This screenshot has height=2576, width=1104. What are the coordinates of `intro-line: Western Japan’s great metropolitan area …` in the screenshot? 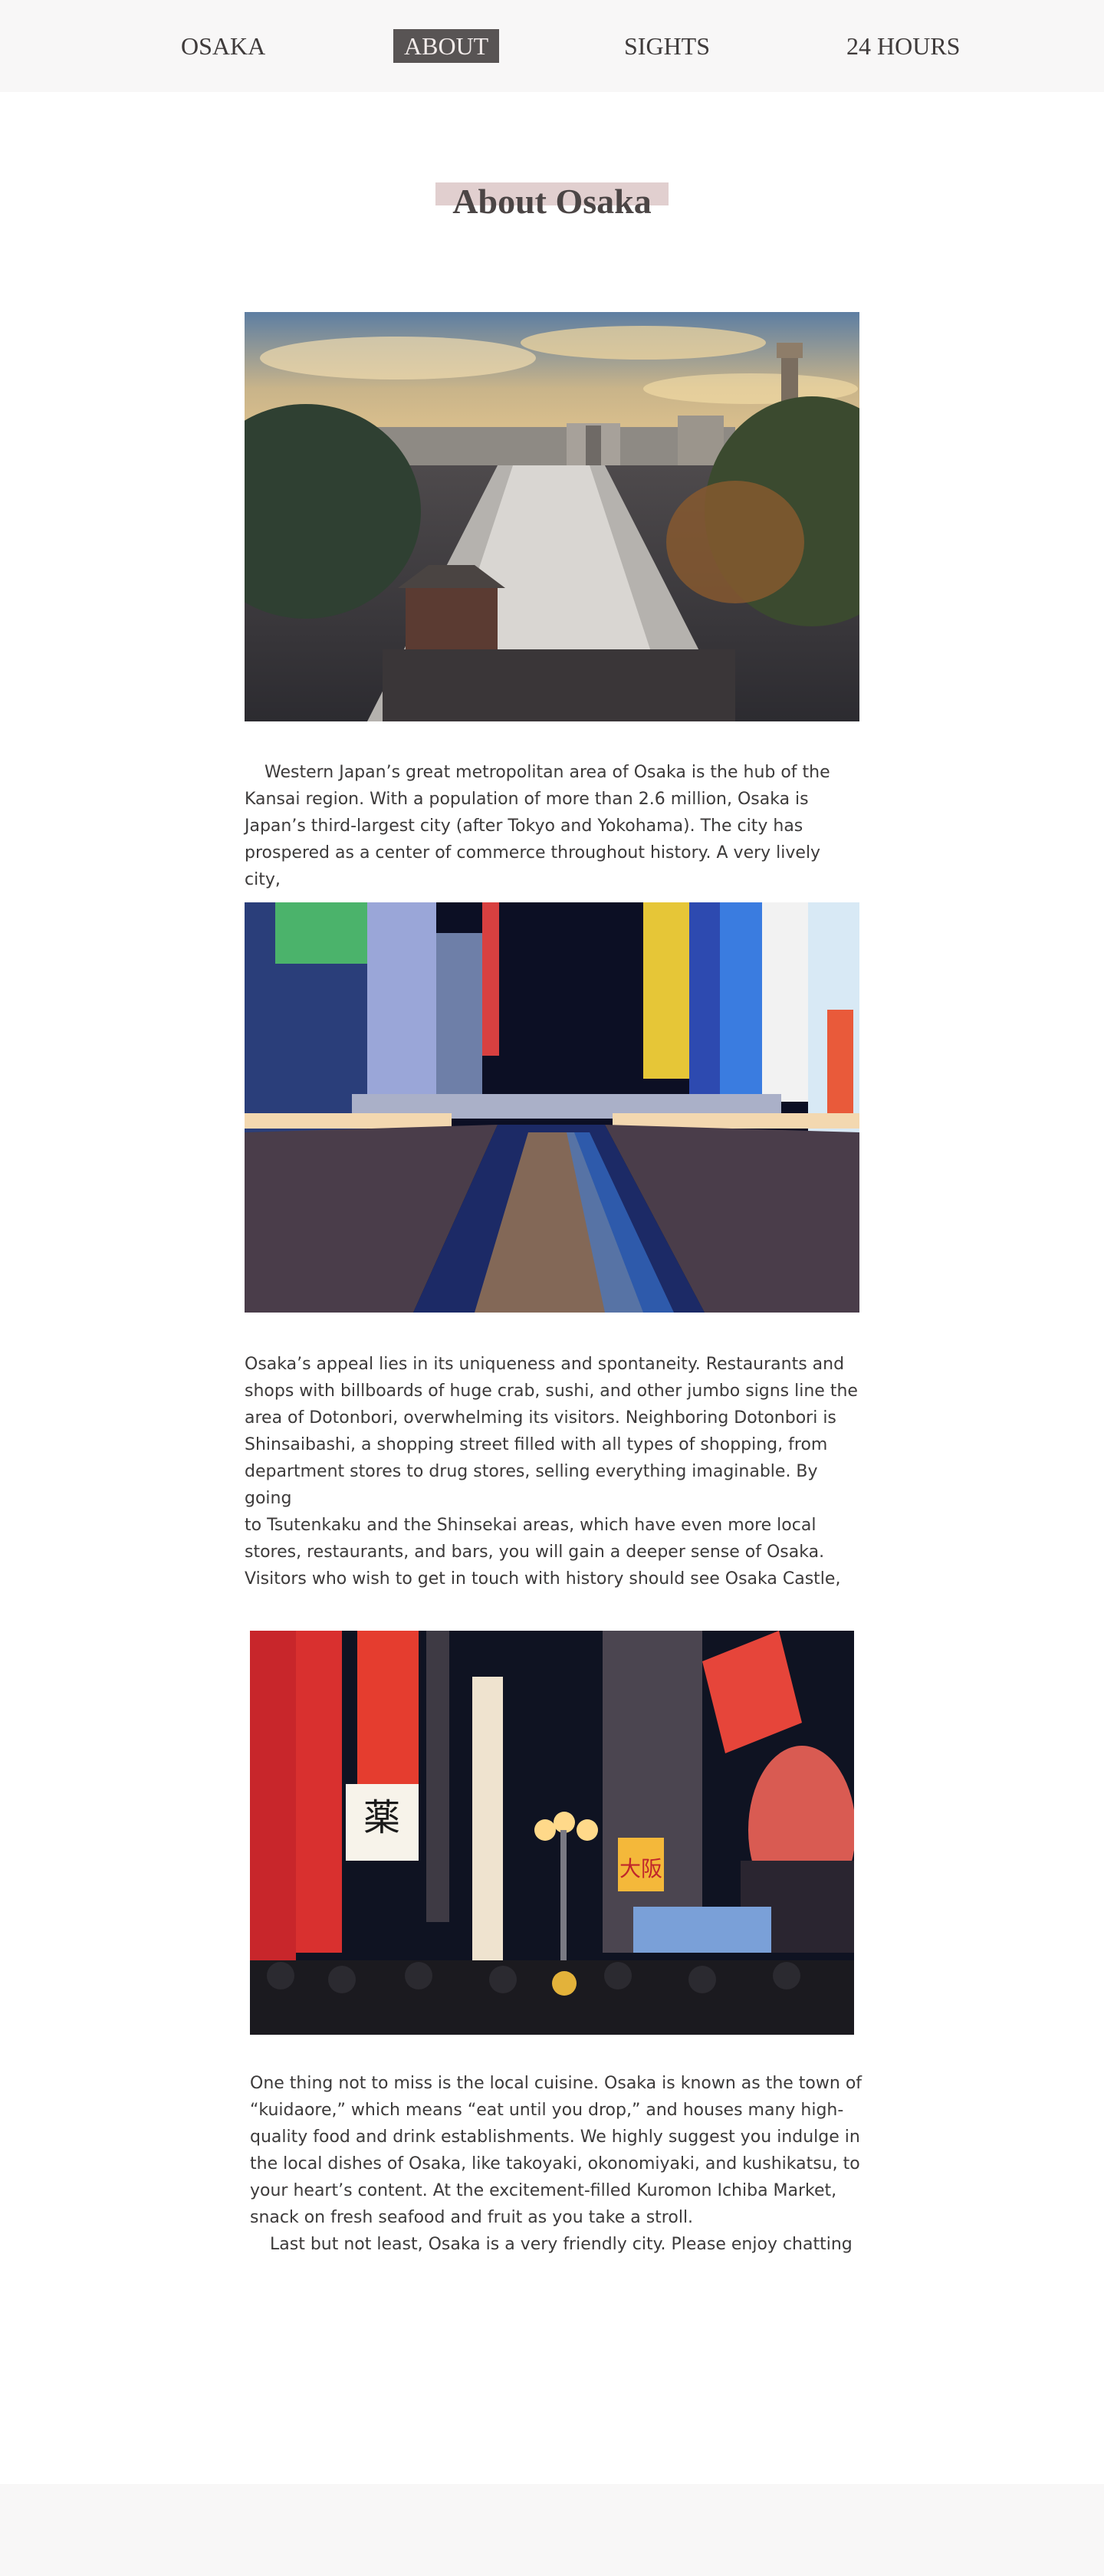 It's located at (547, 772).